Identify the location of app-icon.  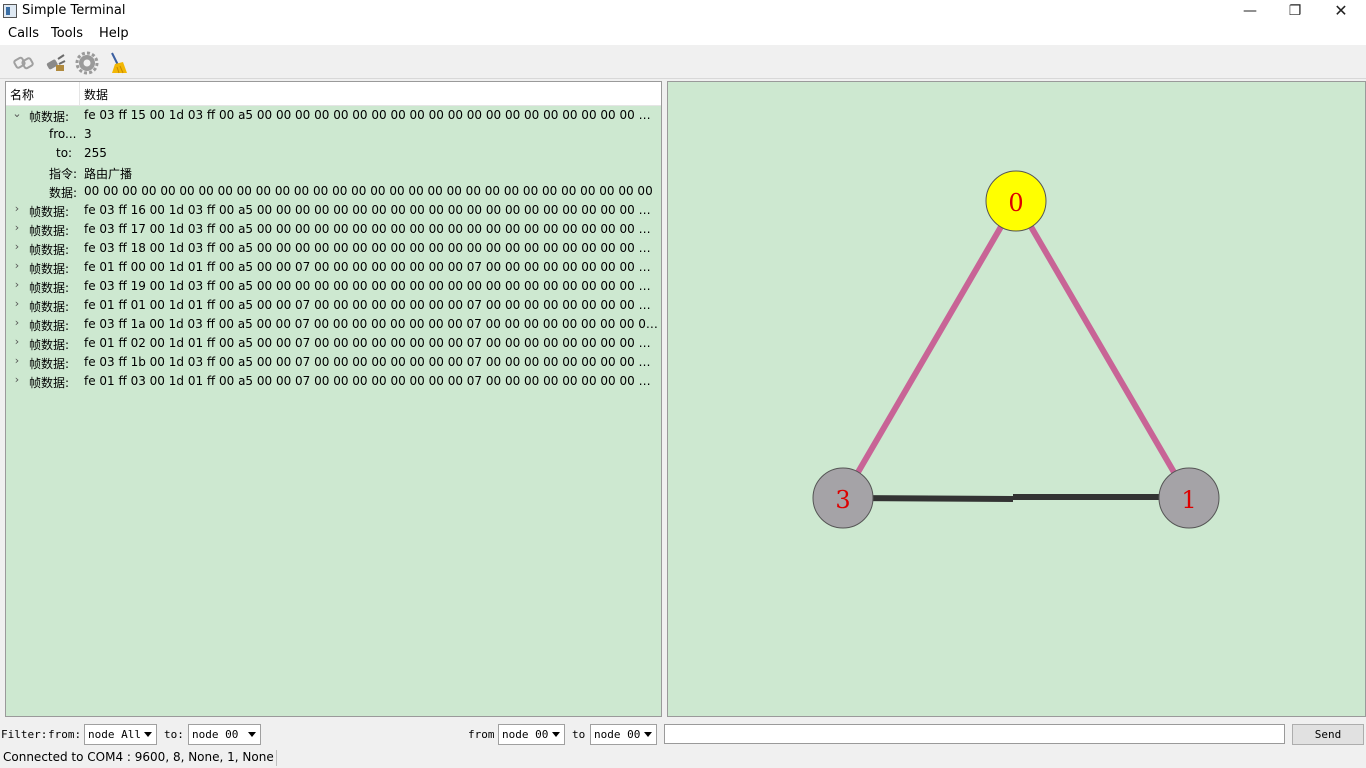
(10, 11).